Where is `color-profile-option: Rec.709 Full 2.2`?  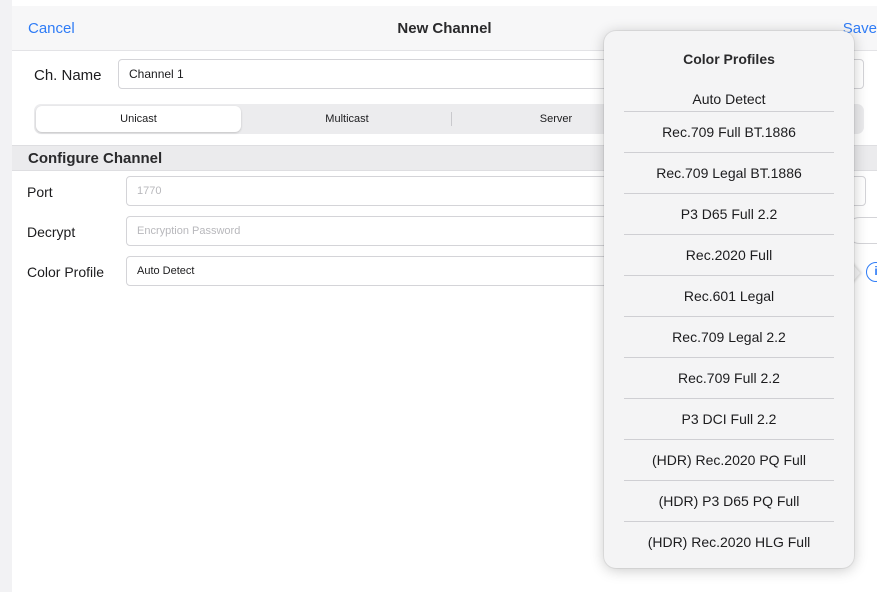 color-profile-option: Rec.709 Full 2.2 is located at coordinates (729, 378).